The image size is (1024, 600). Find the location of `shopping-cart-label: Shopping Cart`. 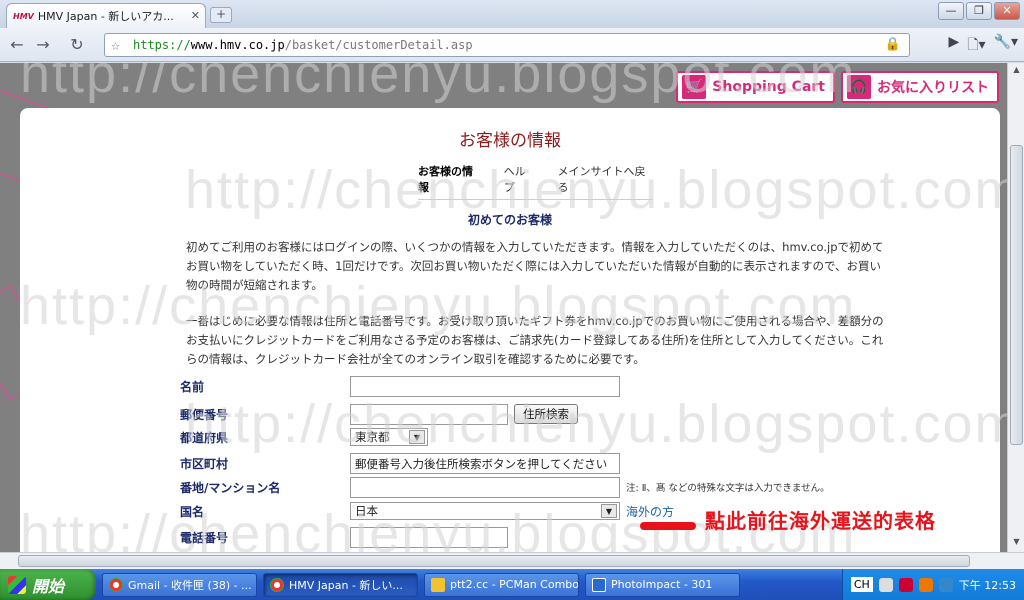

shopping-cart-label: Shopping Cart is located at coordinates (768, 87).